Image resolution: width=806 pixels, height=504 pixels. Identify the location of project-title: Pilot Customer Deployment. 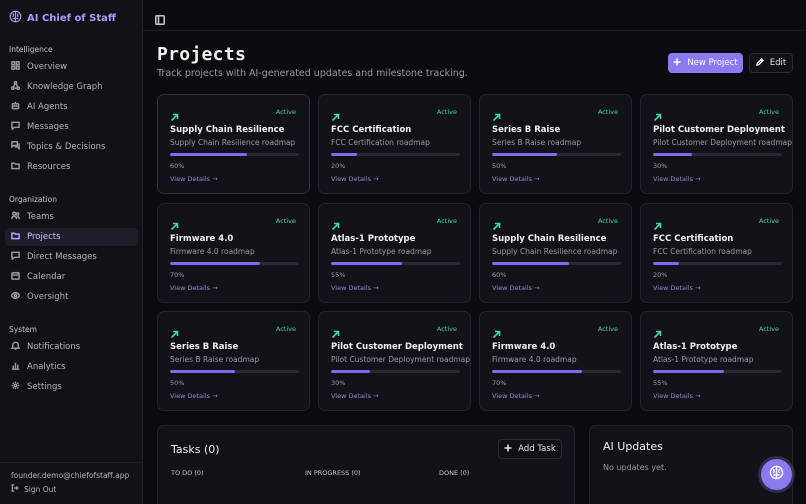
(397, 347).